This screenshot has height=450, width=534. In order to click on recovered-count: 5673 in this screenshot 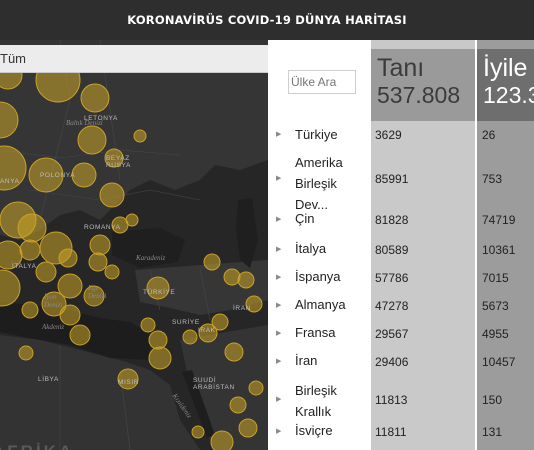, I will do `click(495, 306)`.